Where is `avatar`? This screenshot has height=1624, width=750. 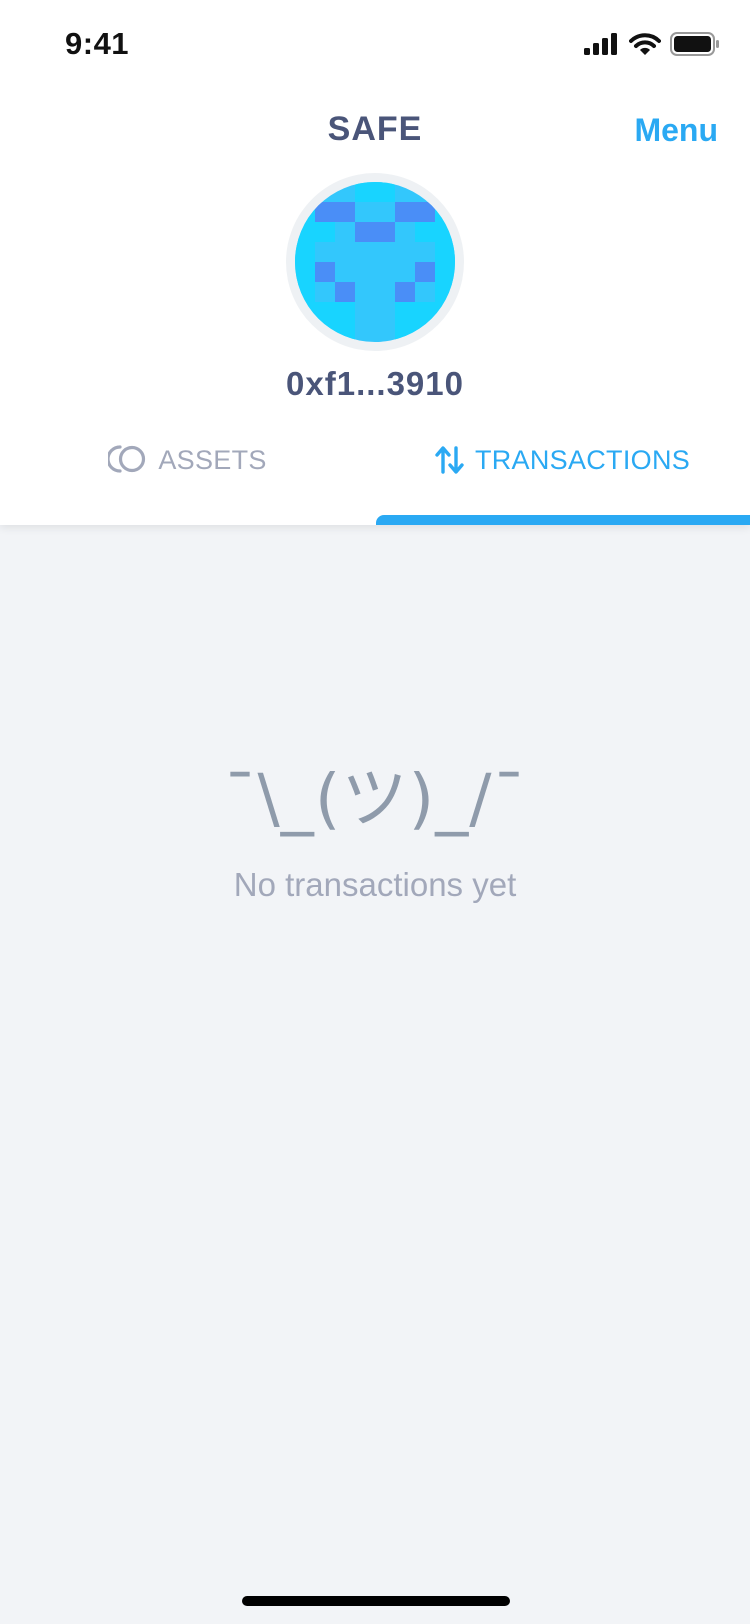 avatar is located at coordinates (375, 262).